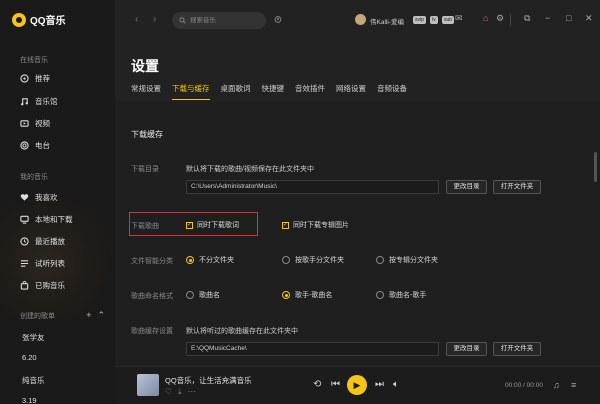 Image resolution: width=600 pixels, height=404 pixels. I want to click on radio-no-folder: 不分文件夹, so click(210, 260).